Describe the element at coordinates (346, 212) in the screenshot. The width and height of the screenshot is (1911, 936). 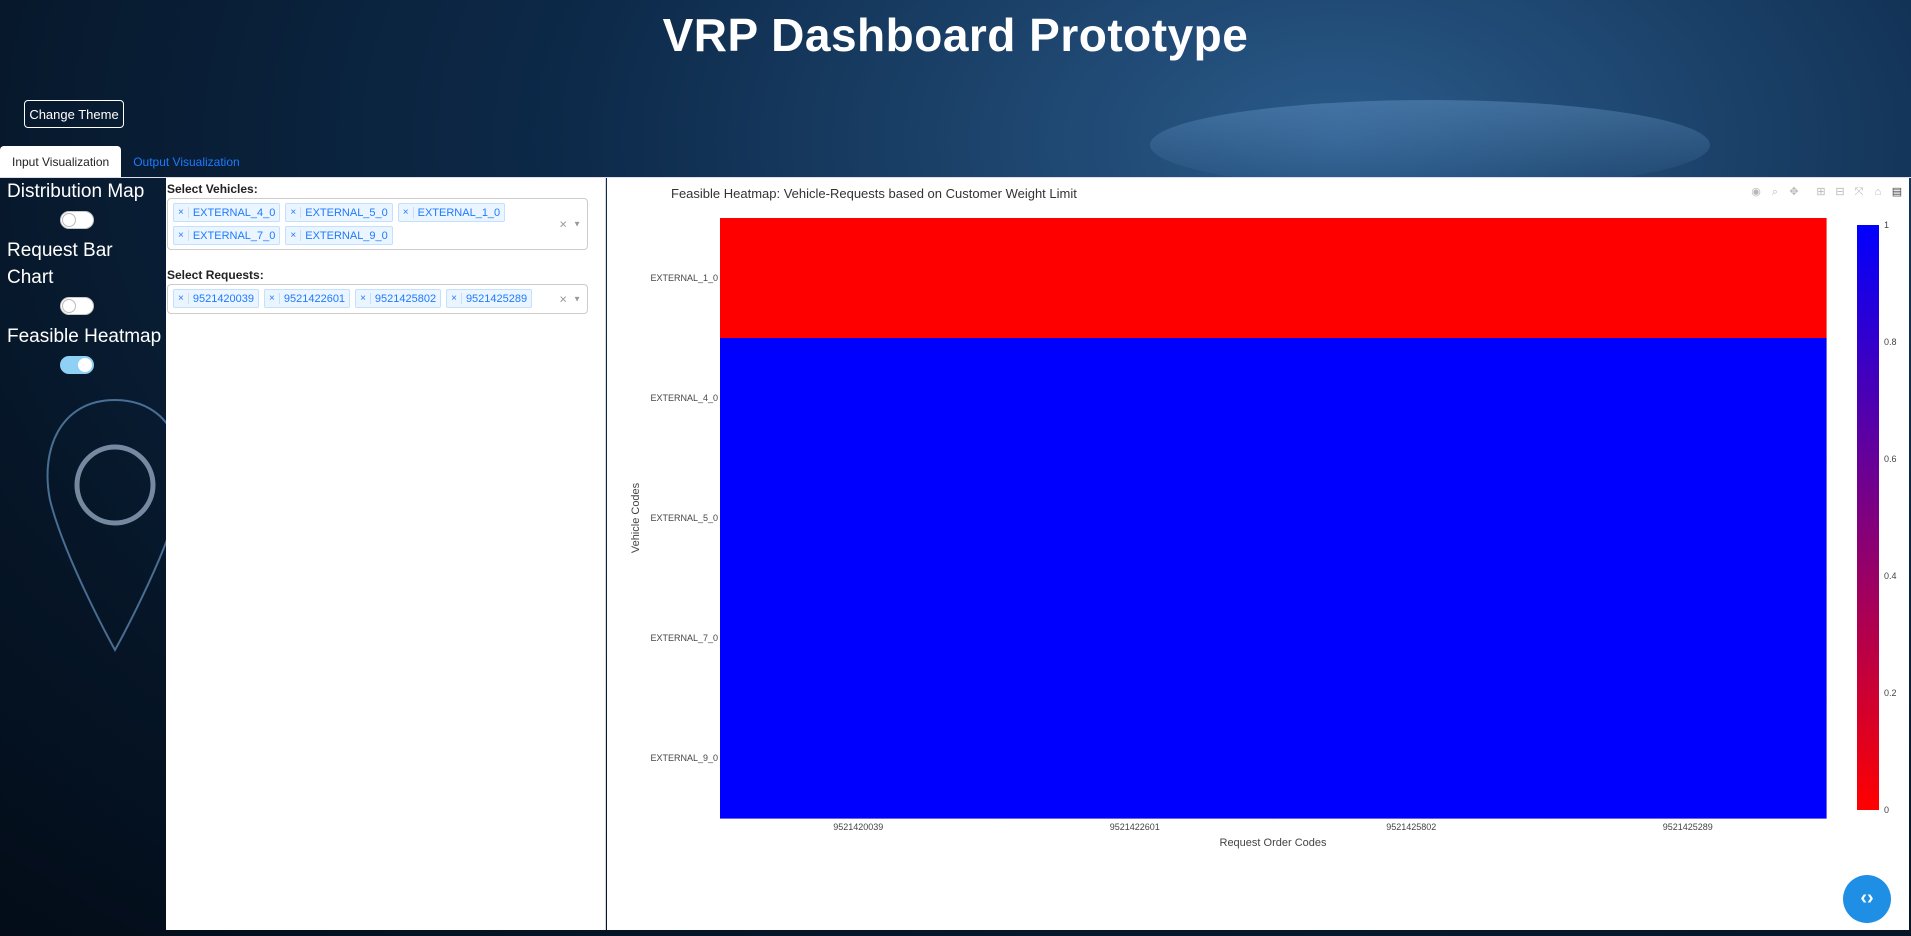
I see `vehicle-chip-label: EXTERNAL_5_0` at that location.